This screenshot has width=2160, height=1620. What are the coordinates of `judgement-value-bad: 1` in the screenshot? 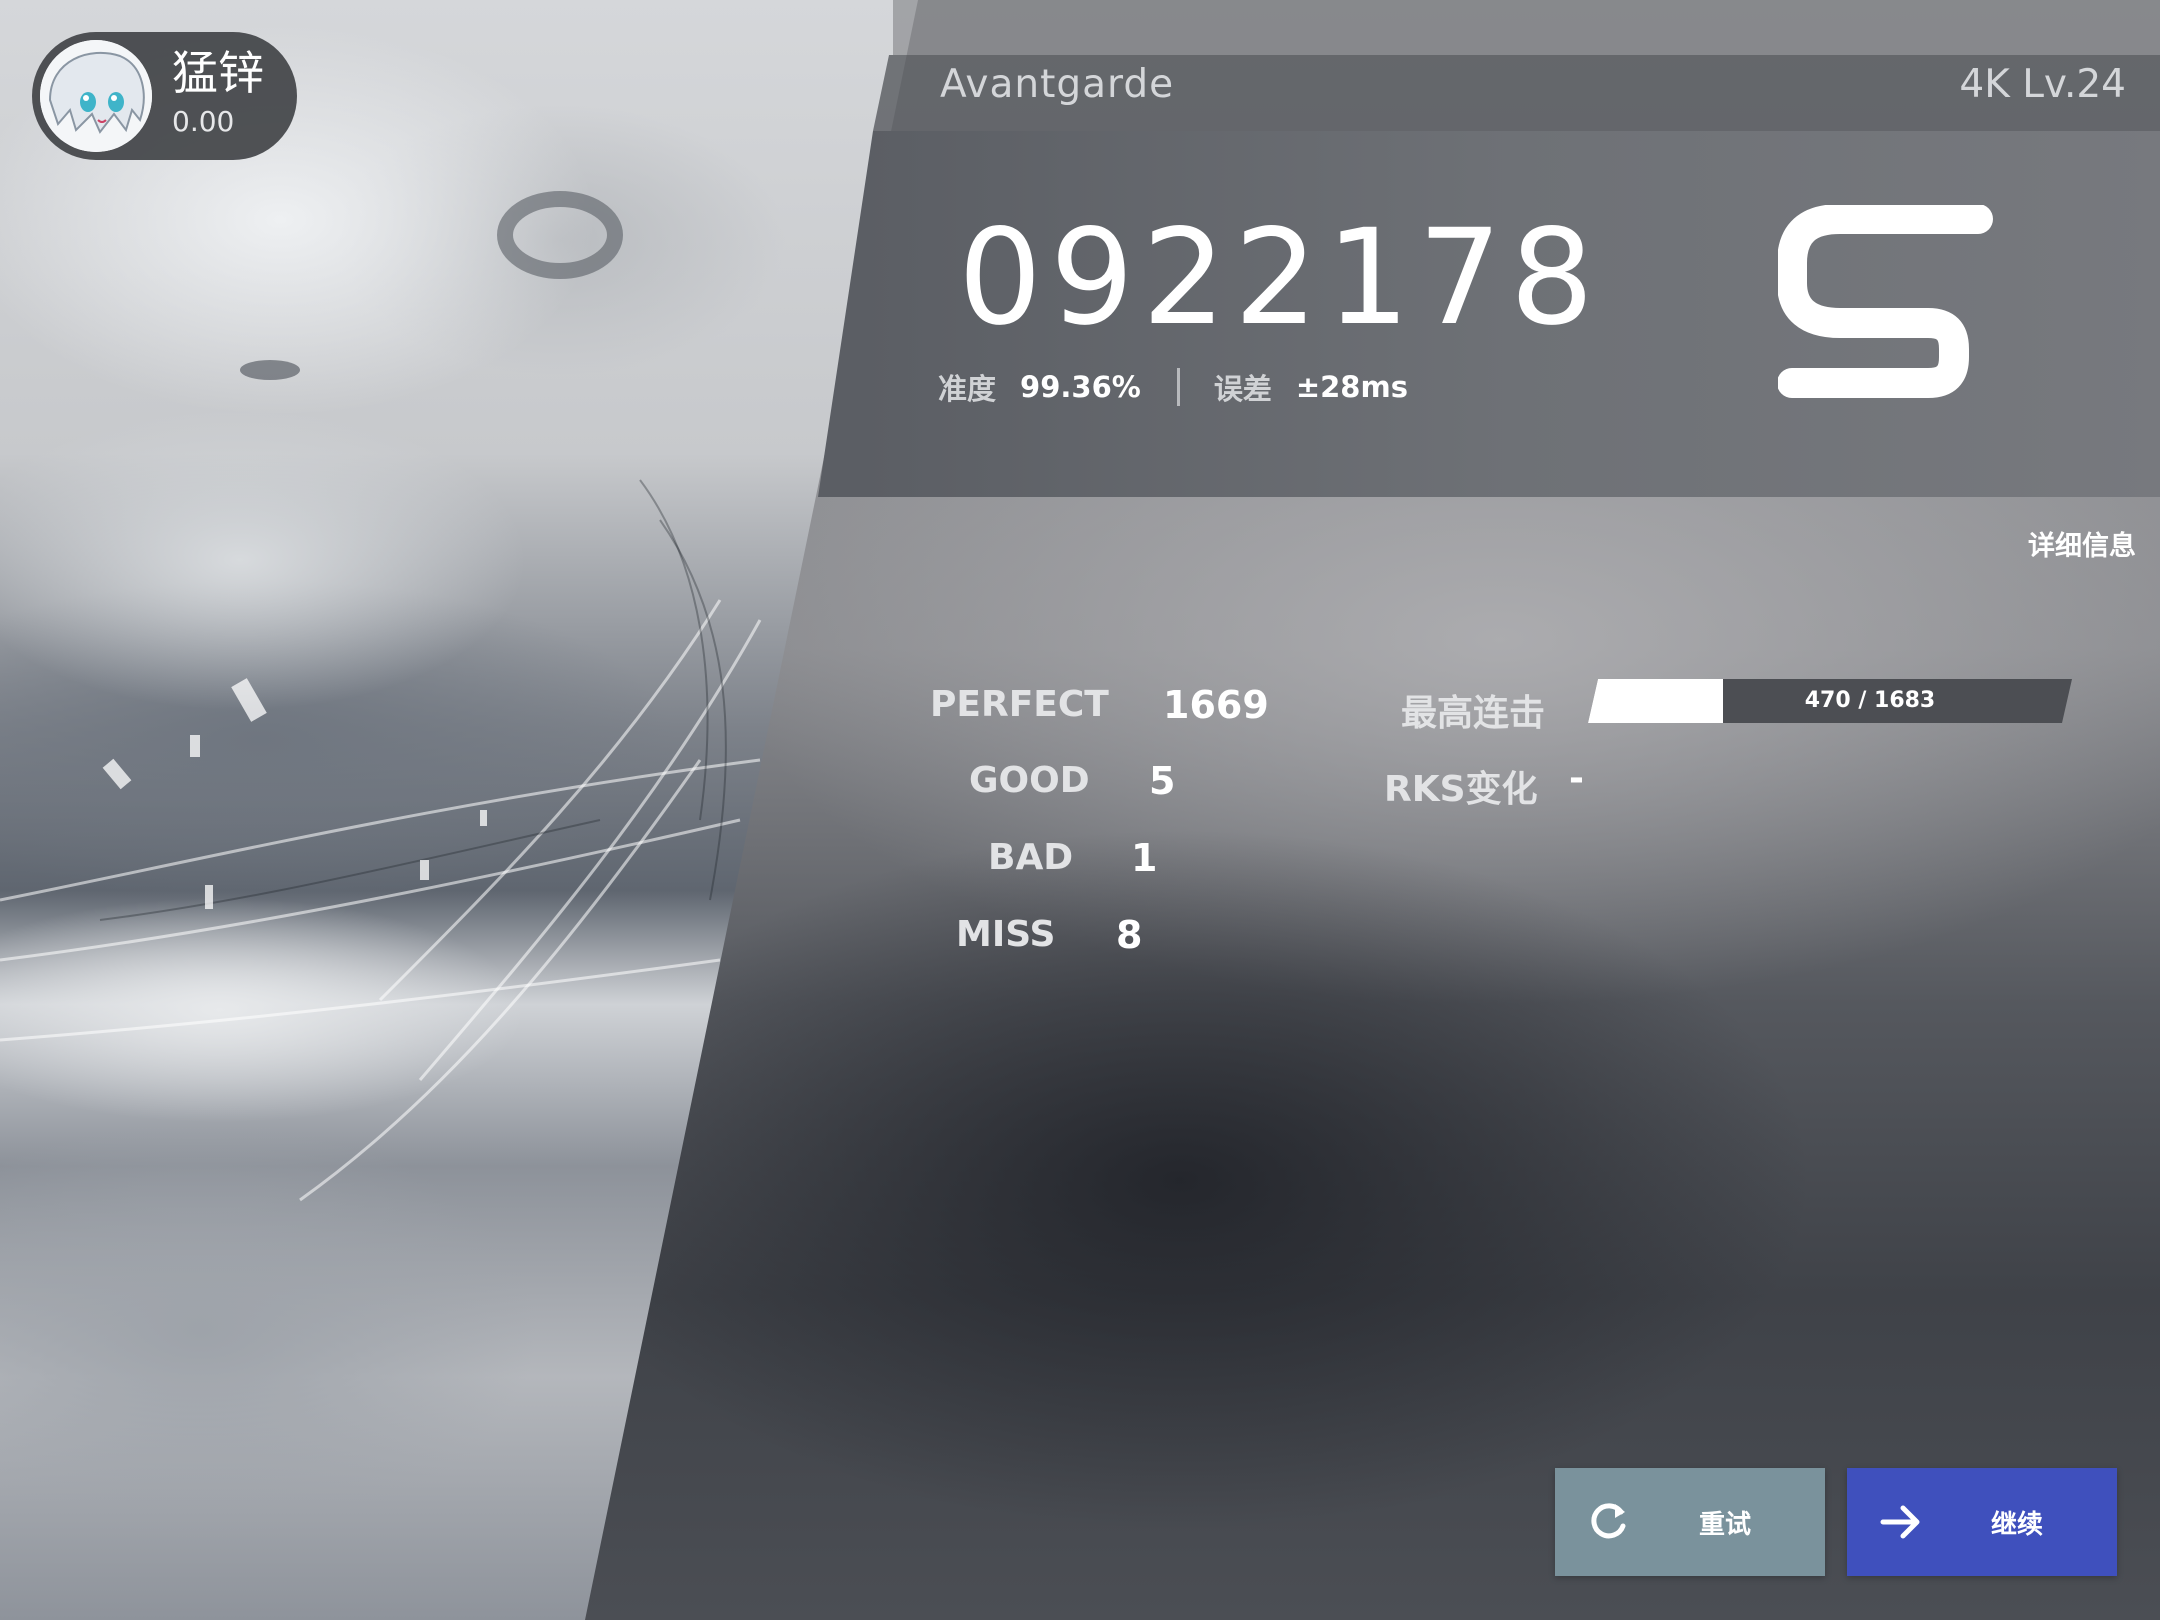 It's located at (1144, 858).